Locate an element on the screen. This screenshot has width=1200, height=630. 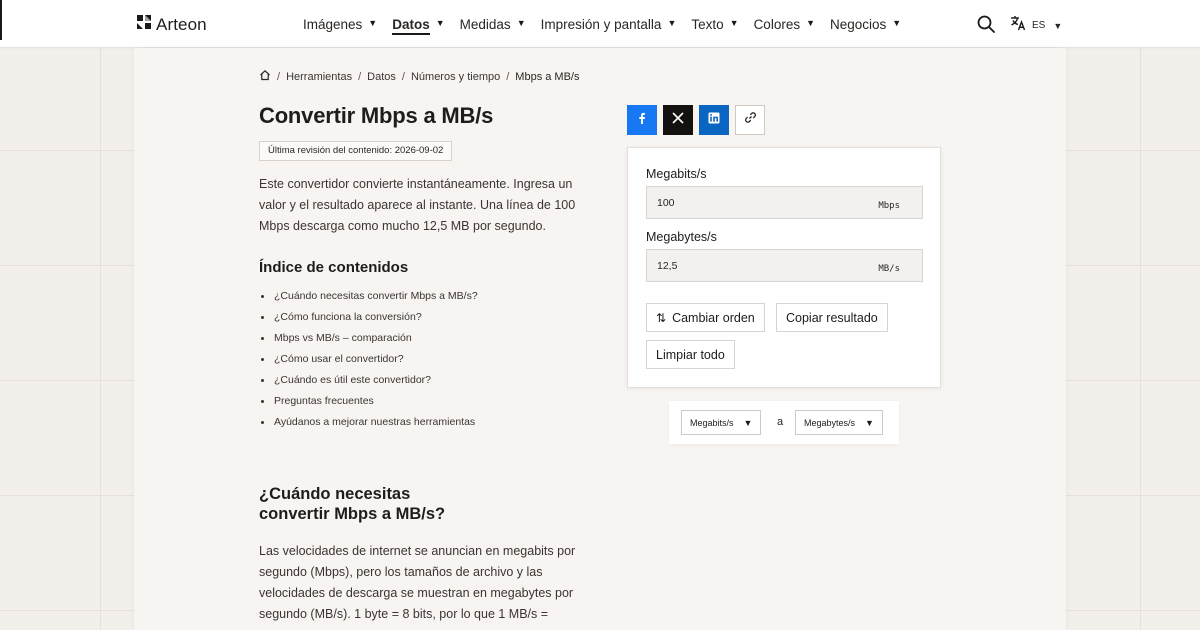
x-share-button is located at coordinates (678, 120).